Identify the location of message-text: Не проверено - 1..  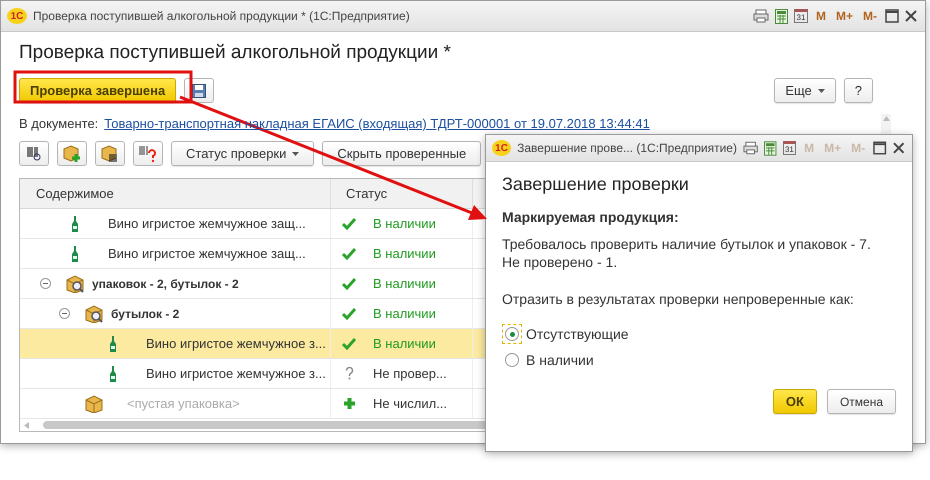
(560, 262).